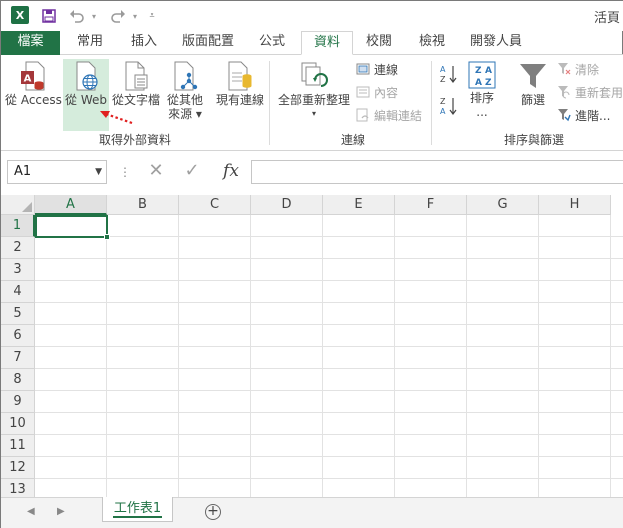 The width and height of the screenshot is (623, 528). What do you see at coordinates (31, 511) in the screenshot?
I see `scroll-sheets-left-icon: ◀` at bounding box center [31, 511].